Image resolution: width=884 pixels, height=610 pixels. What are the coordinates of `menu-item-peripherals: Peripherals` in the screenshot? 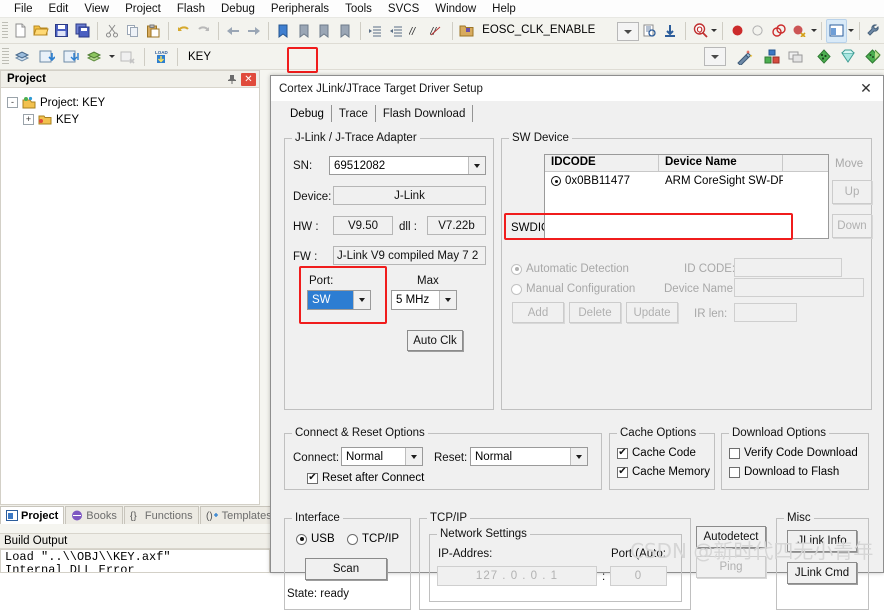 It's located at (300, 9).